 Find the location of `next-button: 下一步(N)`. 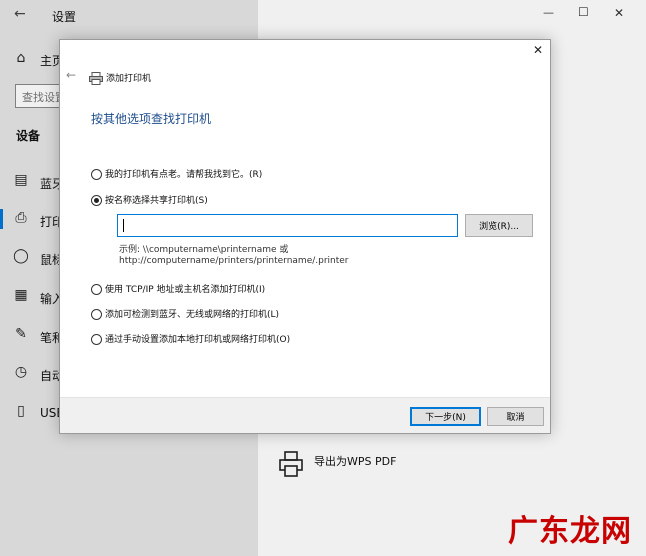

next-button: 下一步(N) is located at coordinates (445, 416).